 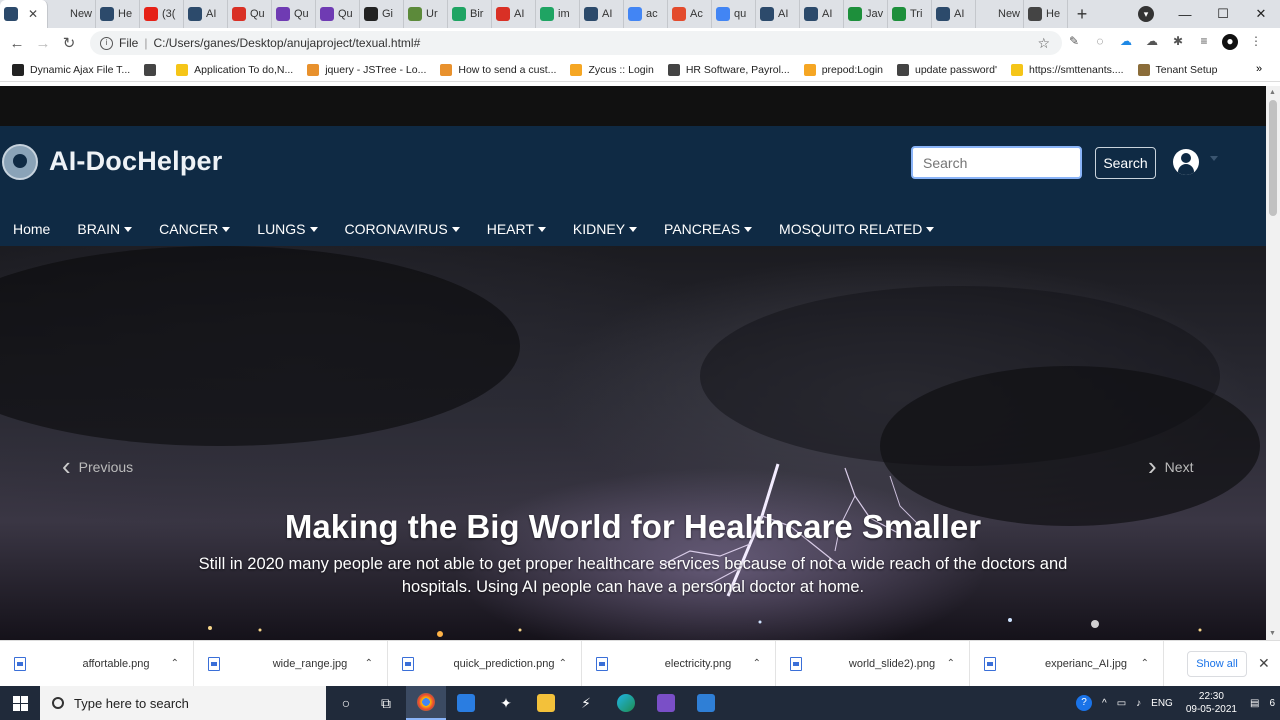 What do you see at coordinates (866, 14) in the screenshot?
I see `browser-tab: Jav` at bounding box center [866, 14].